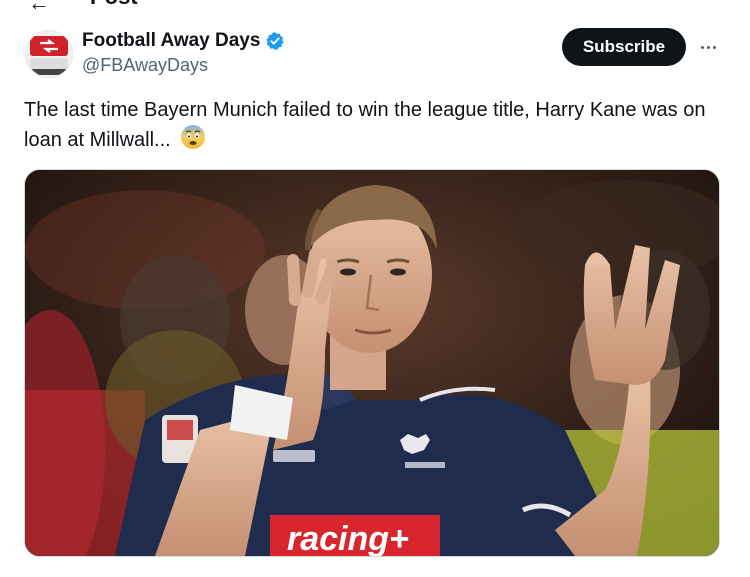 The width and height of the screenshot is (750, 577). Describe the element at coordinates (171, 41) in the screenshot. I see `display-name: Football Away Days` at that location.